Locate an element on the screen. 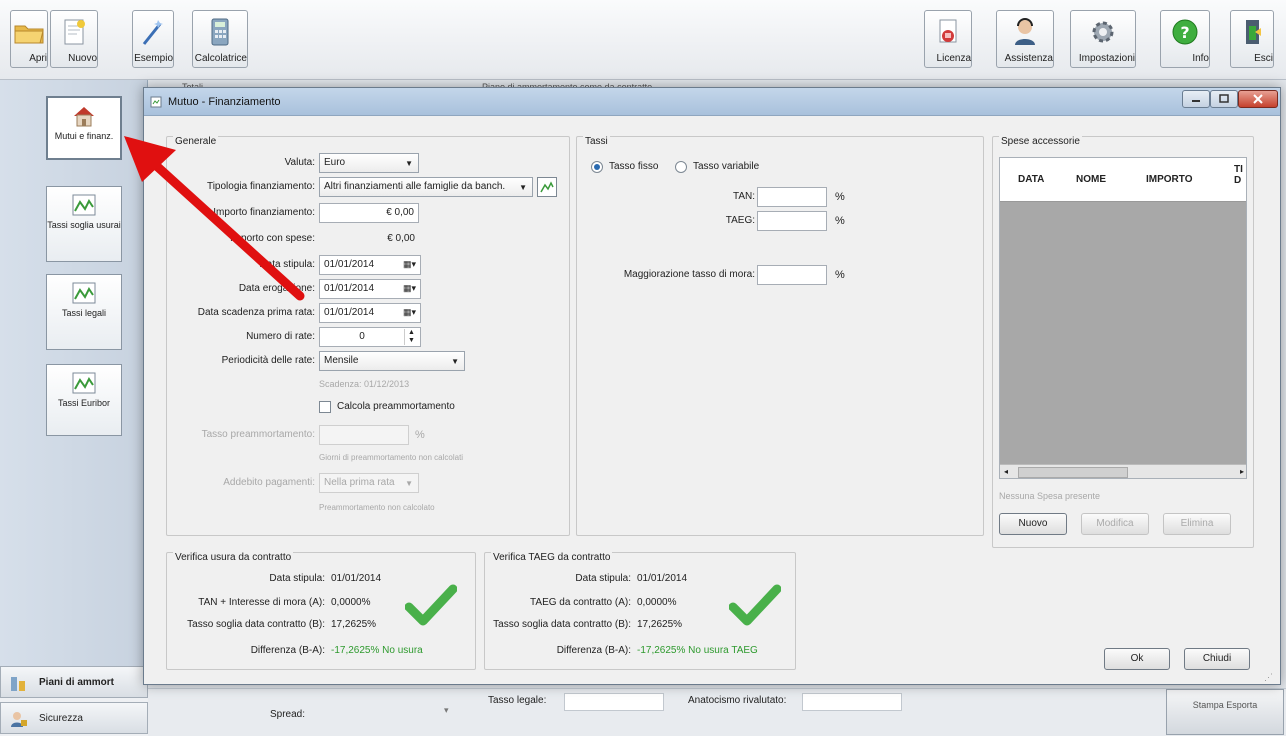  data-scadenza-picker: 01/01/2014 ▦▾ is located at coordinates (370, 313).